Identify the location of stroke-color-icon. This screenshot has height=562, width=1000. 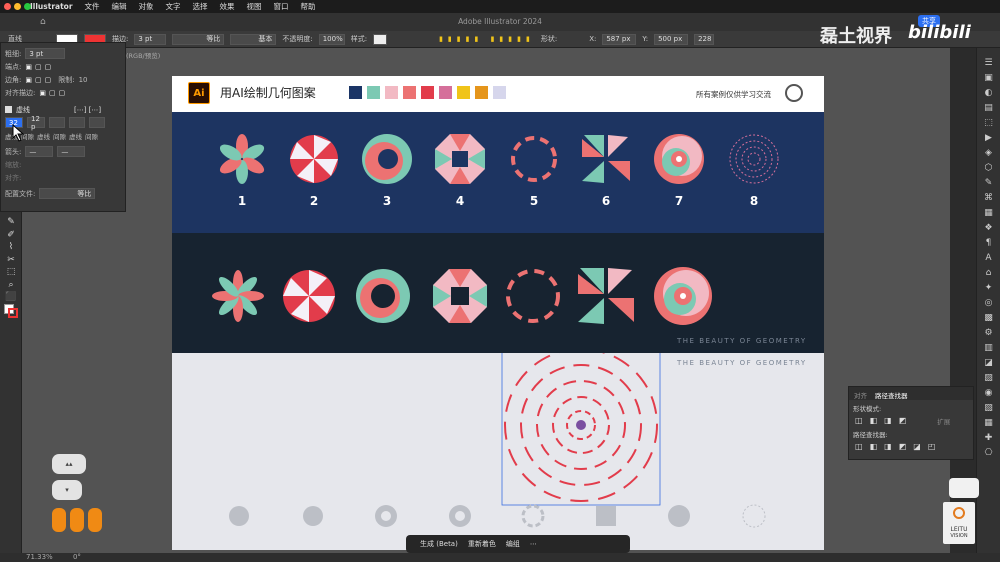
(13, 313).